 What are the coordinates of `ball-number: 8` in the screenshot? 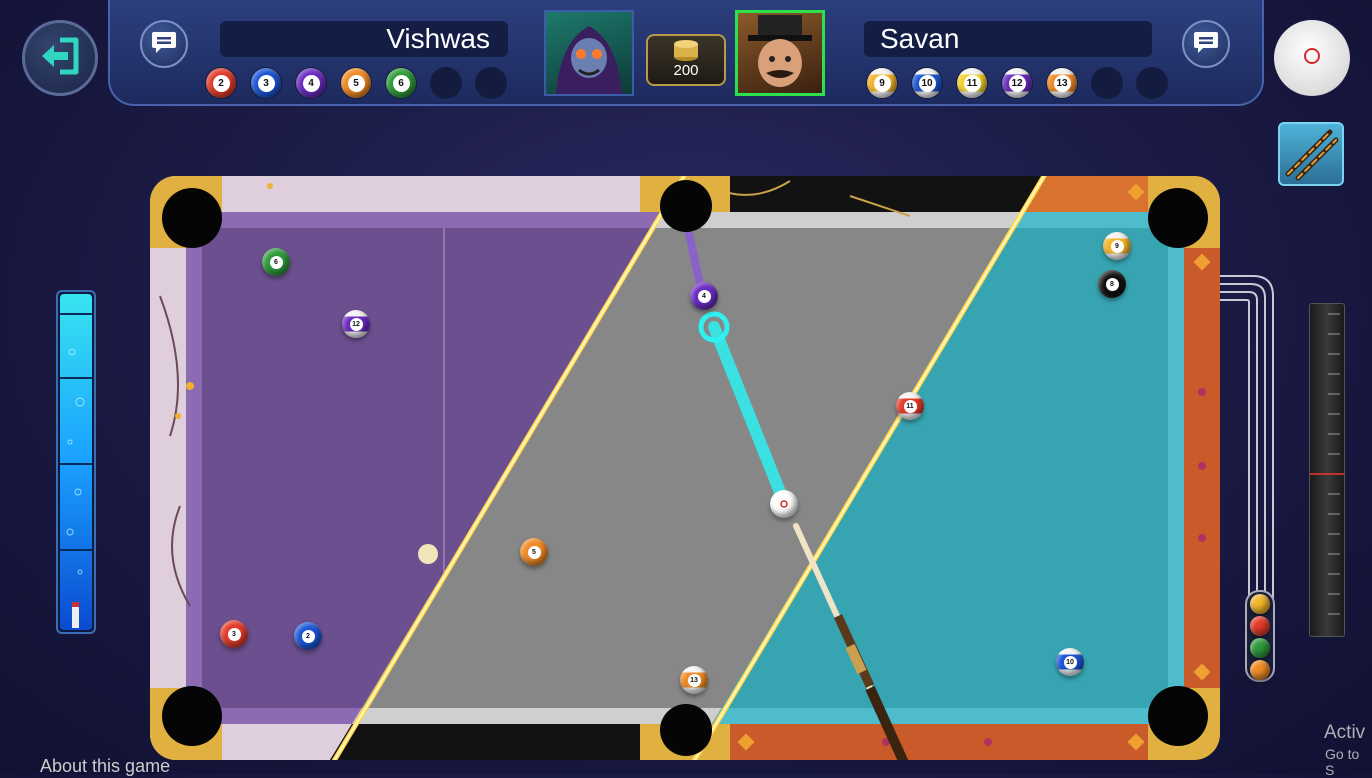 It's located at (1112, 284).